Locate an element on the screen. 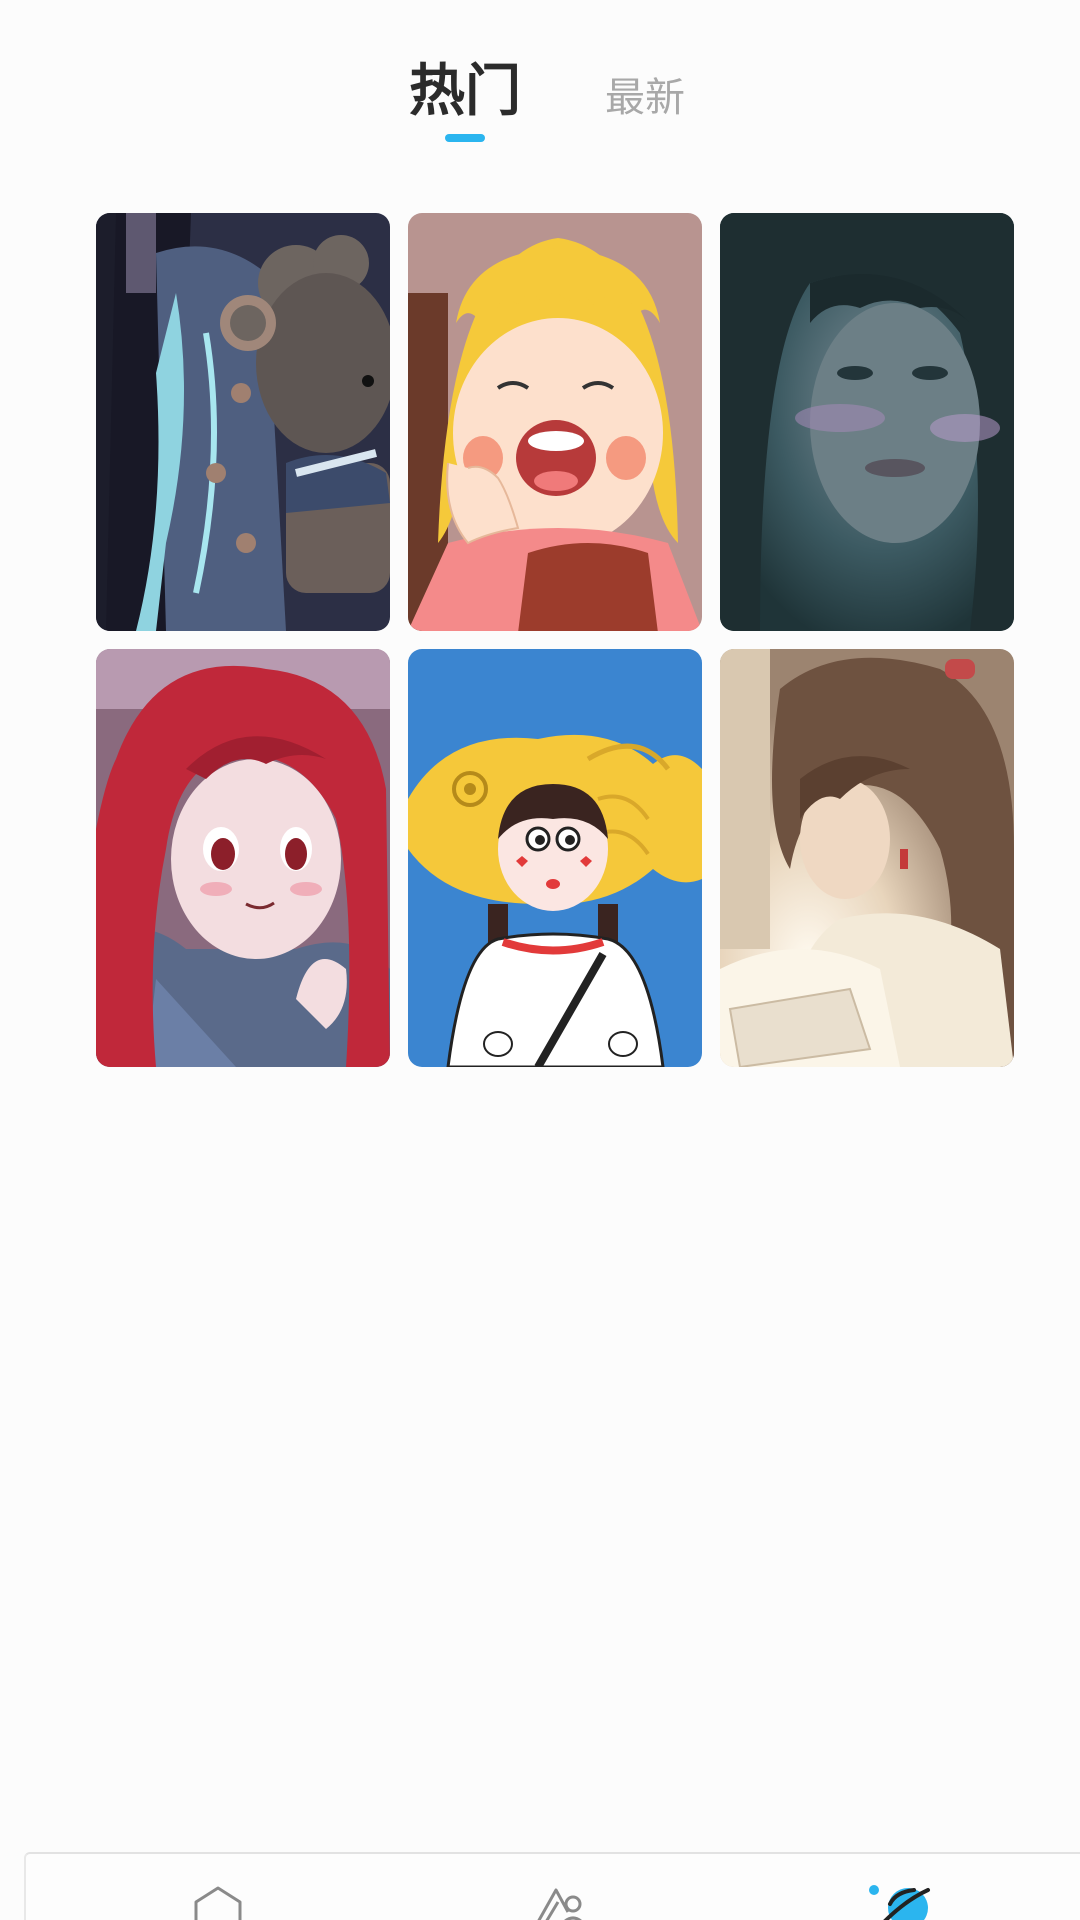 This screenshot has width=1080, height=1920. nav-create is located at coordinates (556, 1902).